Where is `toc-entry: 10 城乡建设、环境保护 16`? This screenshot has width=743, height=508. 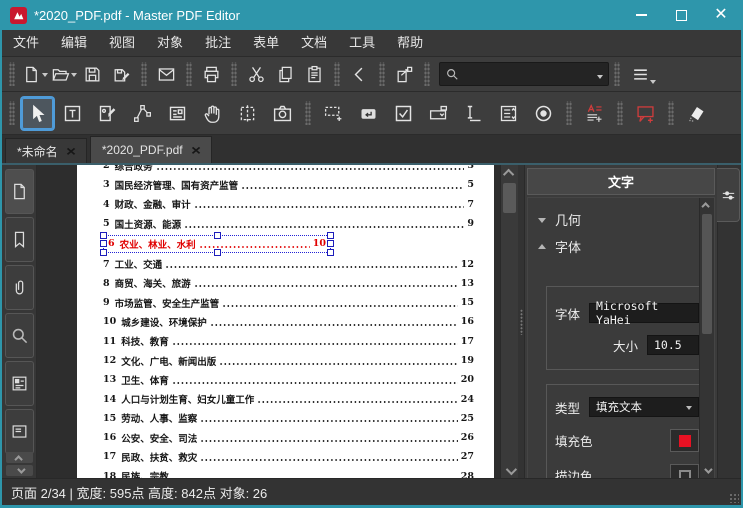 toc-entry: 10 城乡建设、环境保护 16 is located at coordinates (288, 321).